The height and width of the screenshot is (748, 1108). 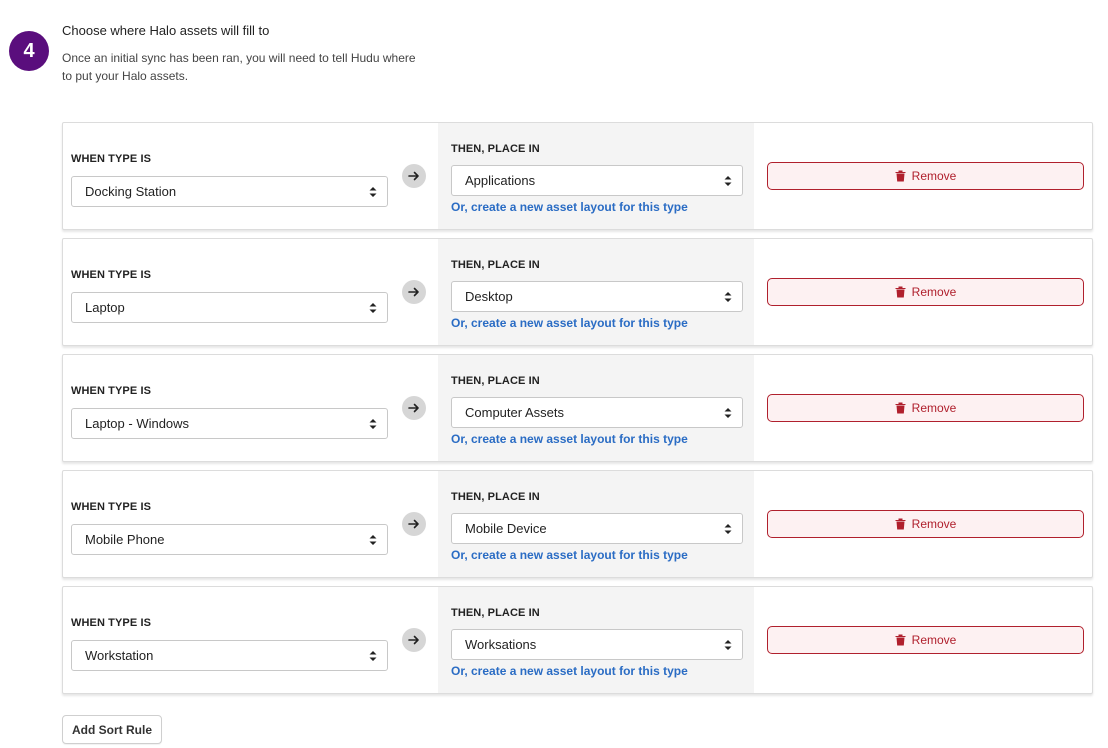 I want to click on when-column: WHEN TYPE IS Workstation, so click(x=232, y=640).